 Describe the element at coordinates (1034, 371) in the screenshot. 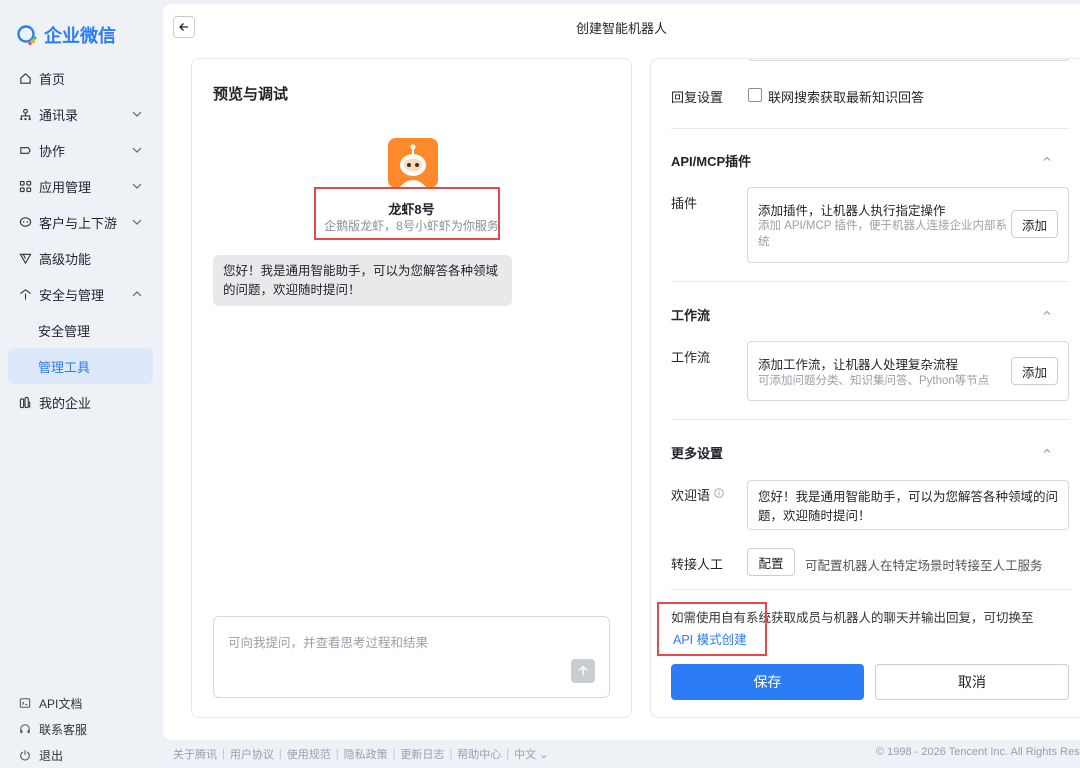

I see `add-workflow-button: 添加` at that location.